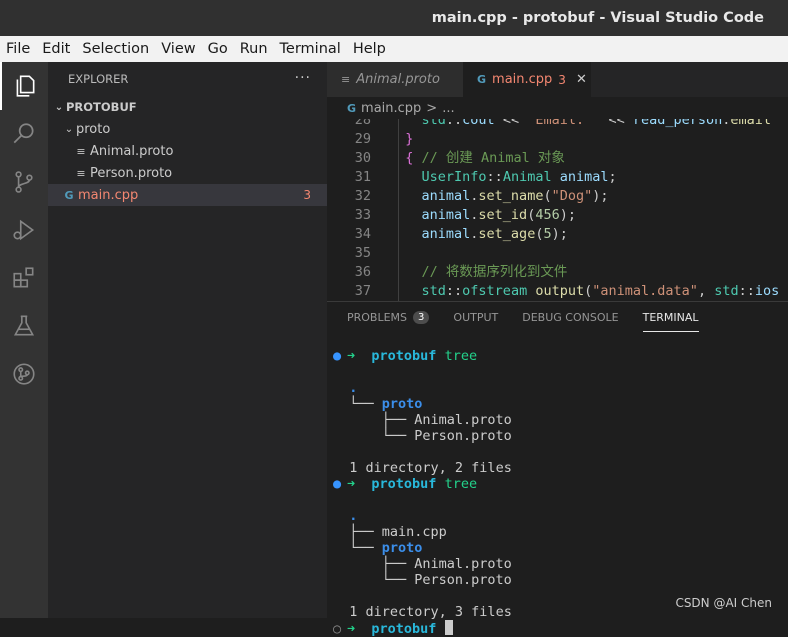  I want to click on search-icon, so click(24, 134).